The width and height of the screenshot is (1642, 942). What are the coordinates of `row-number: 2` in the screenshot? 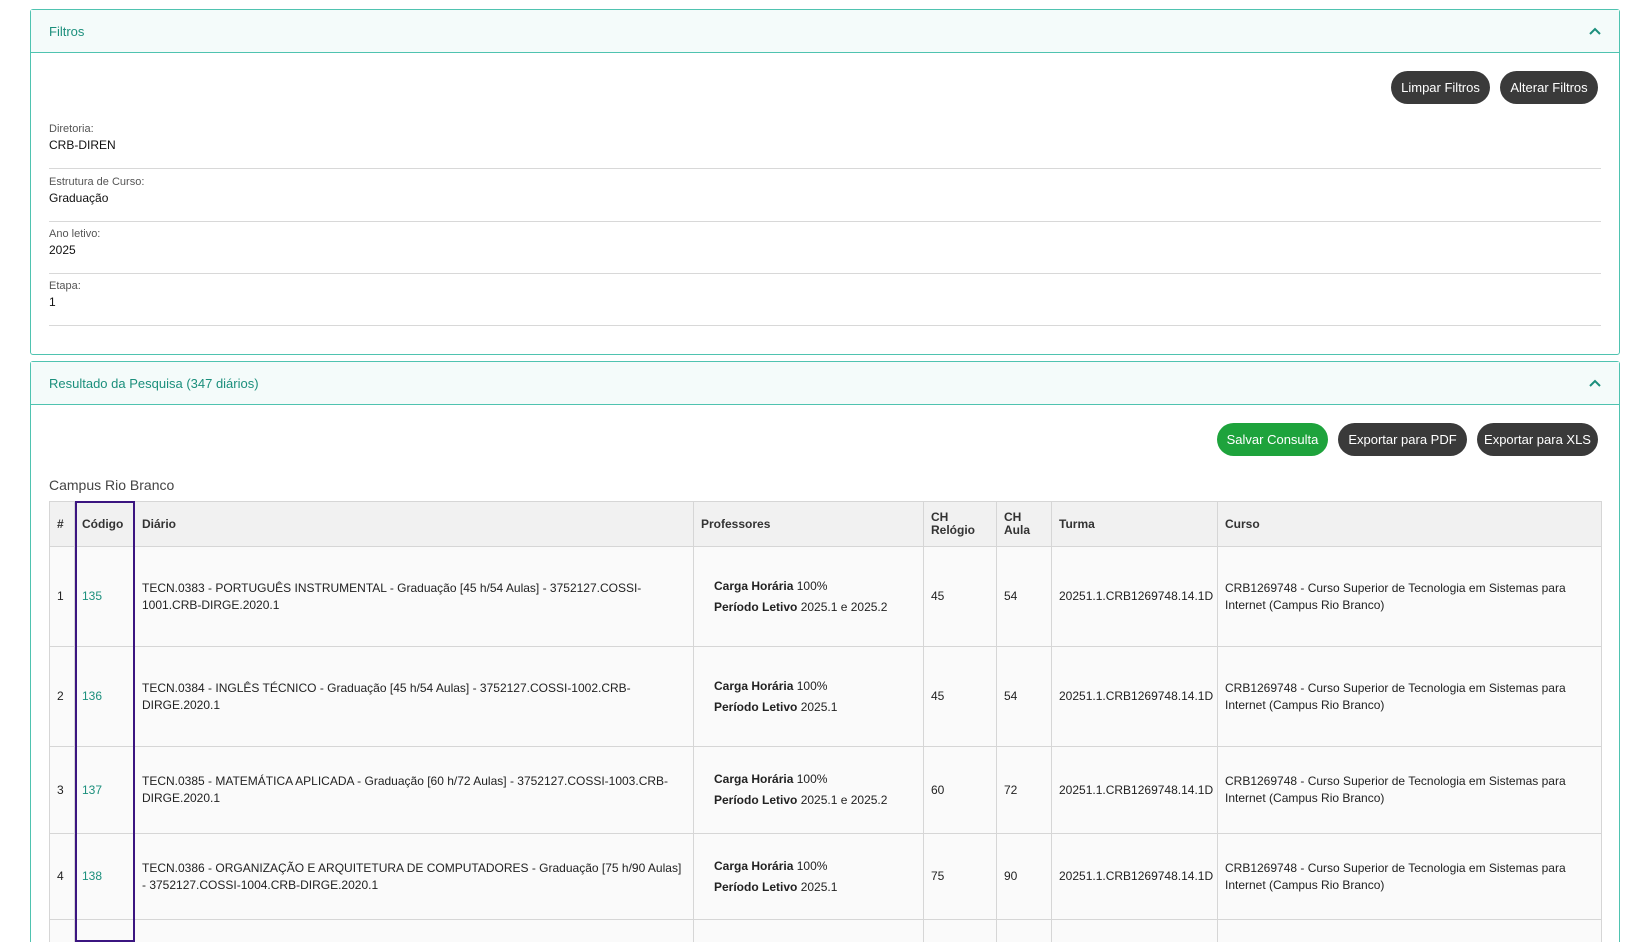 It's located at (62, 696).